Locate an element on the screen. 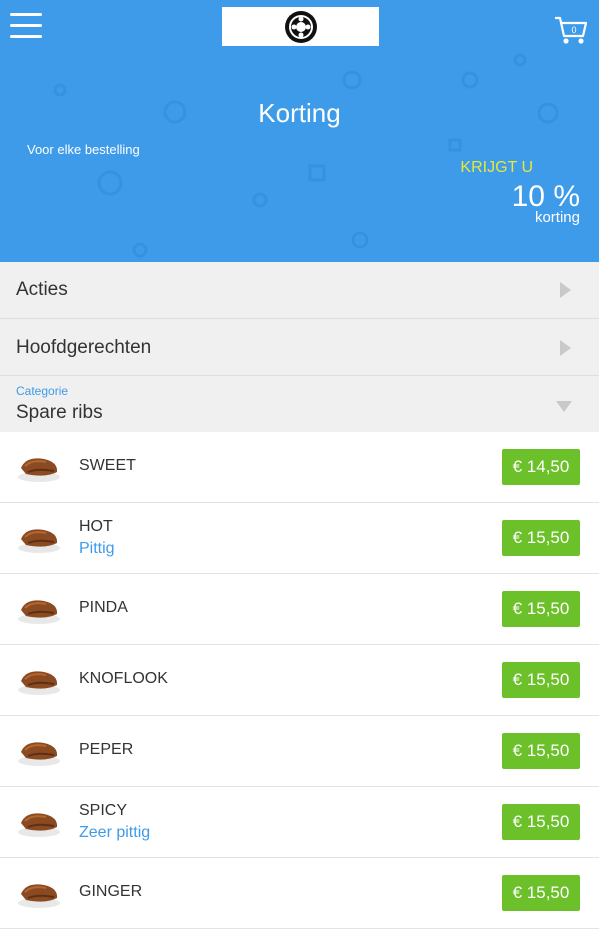 The height and width of the screenshot is (929, 599). category-value: Spare ribs is located at coordinates (59, 412).